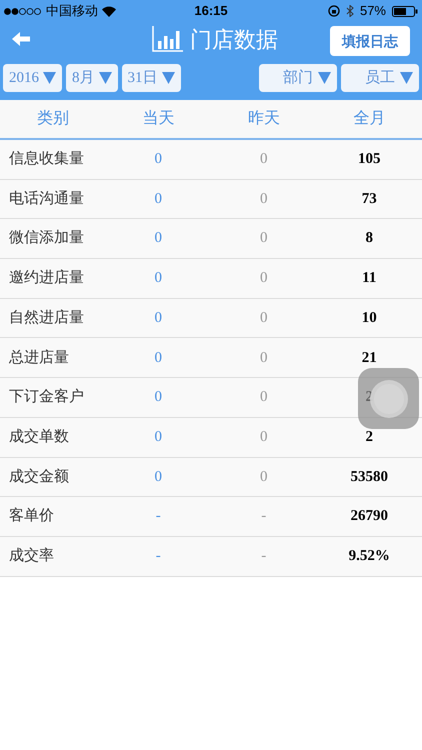  I want to click on column-header: 昨天, so click(263, 119).